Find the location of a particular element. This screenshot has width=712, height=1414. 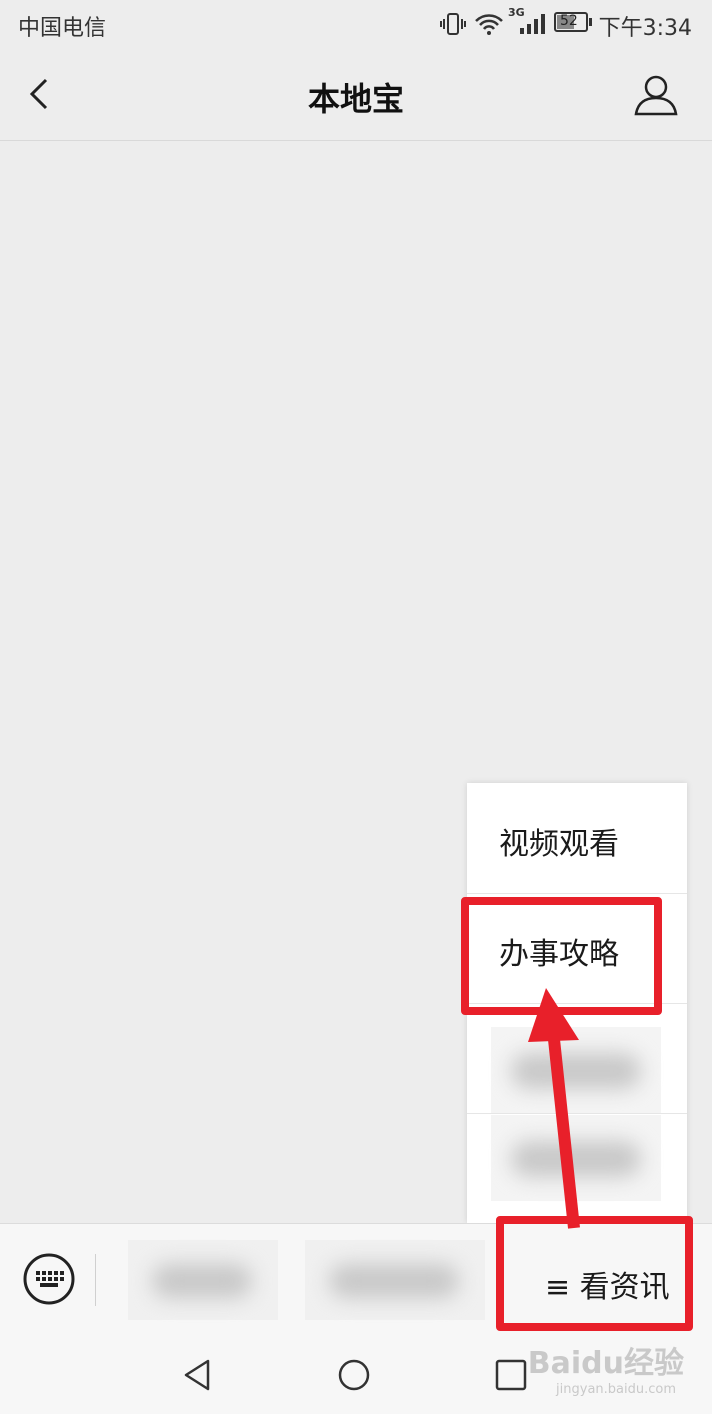

battery-level: 52 is located at coordinates (569, 21).